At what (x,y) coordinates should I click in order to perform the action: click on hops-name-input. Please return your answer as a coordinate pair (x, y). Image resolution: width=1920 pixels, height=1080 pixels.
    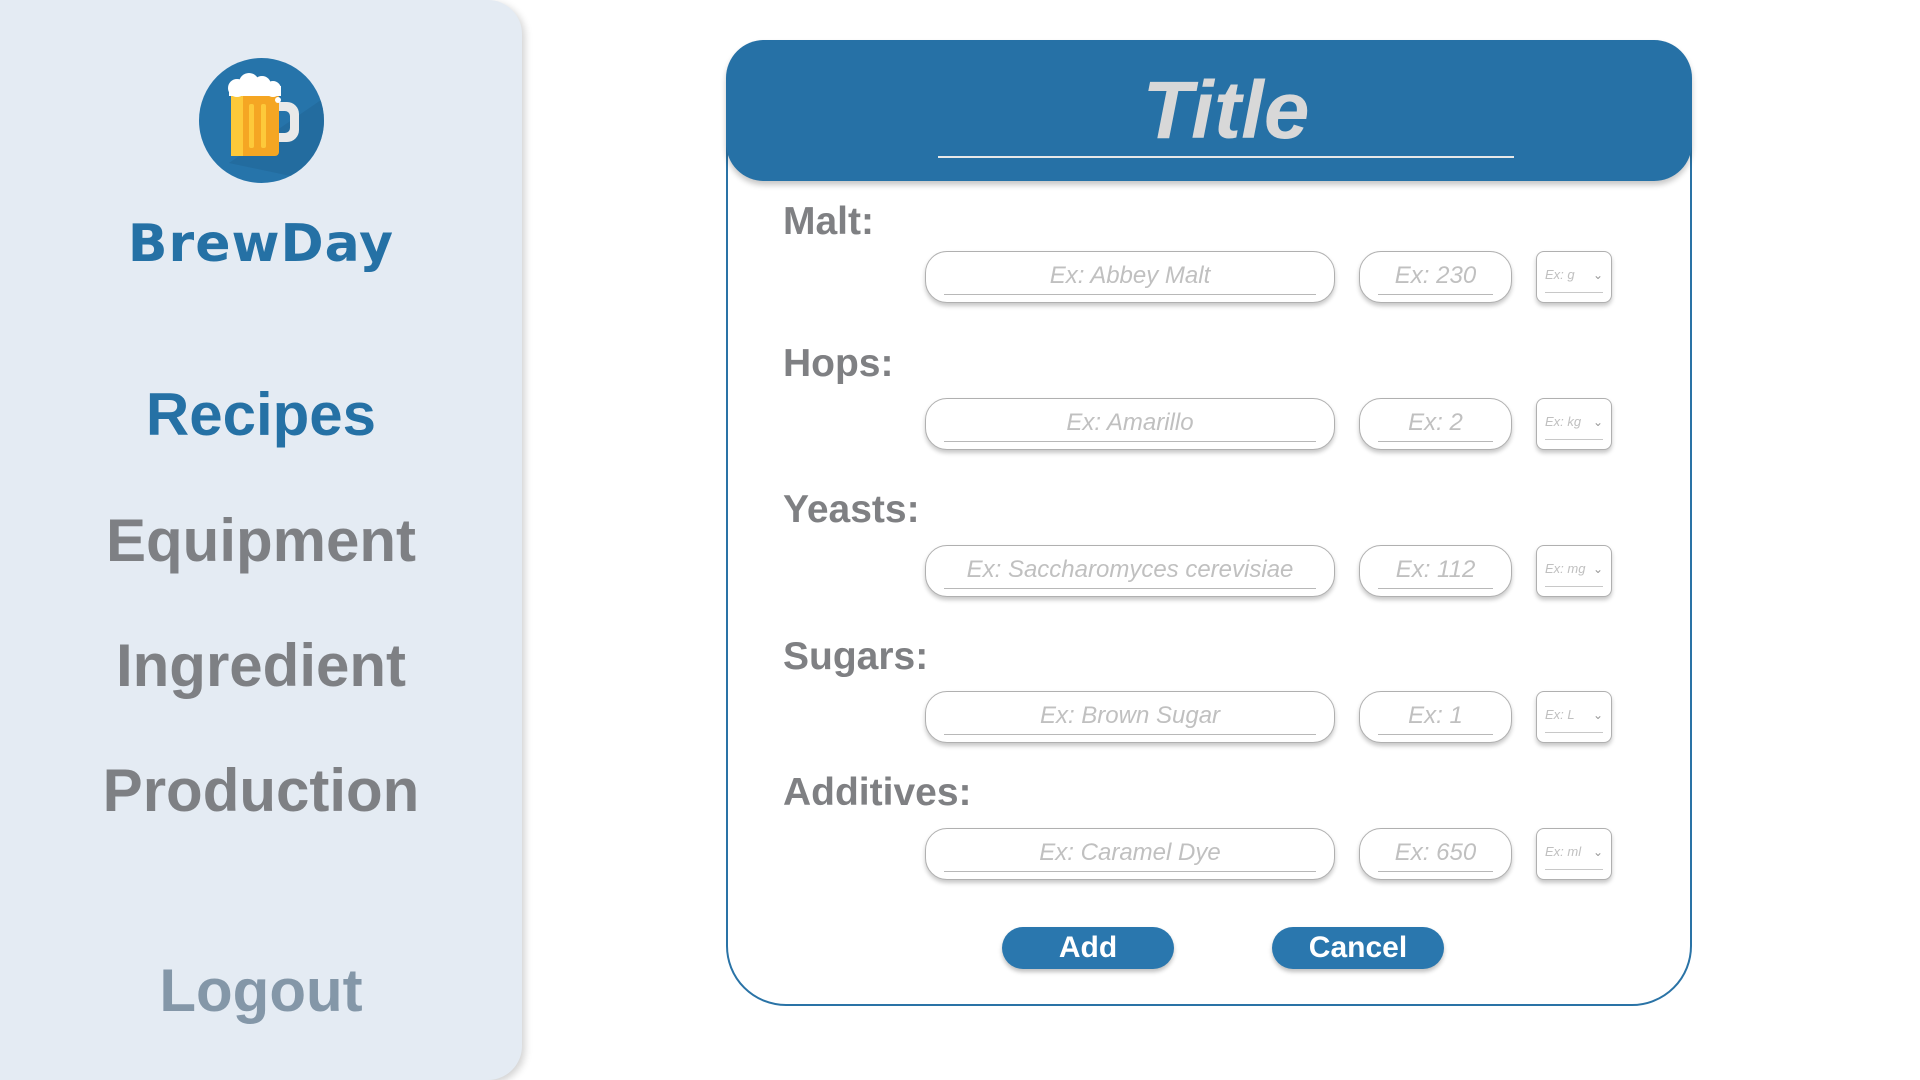
    Looking at the image, I should click on (1130, 423).